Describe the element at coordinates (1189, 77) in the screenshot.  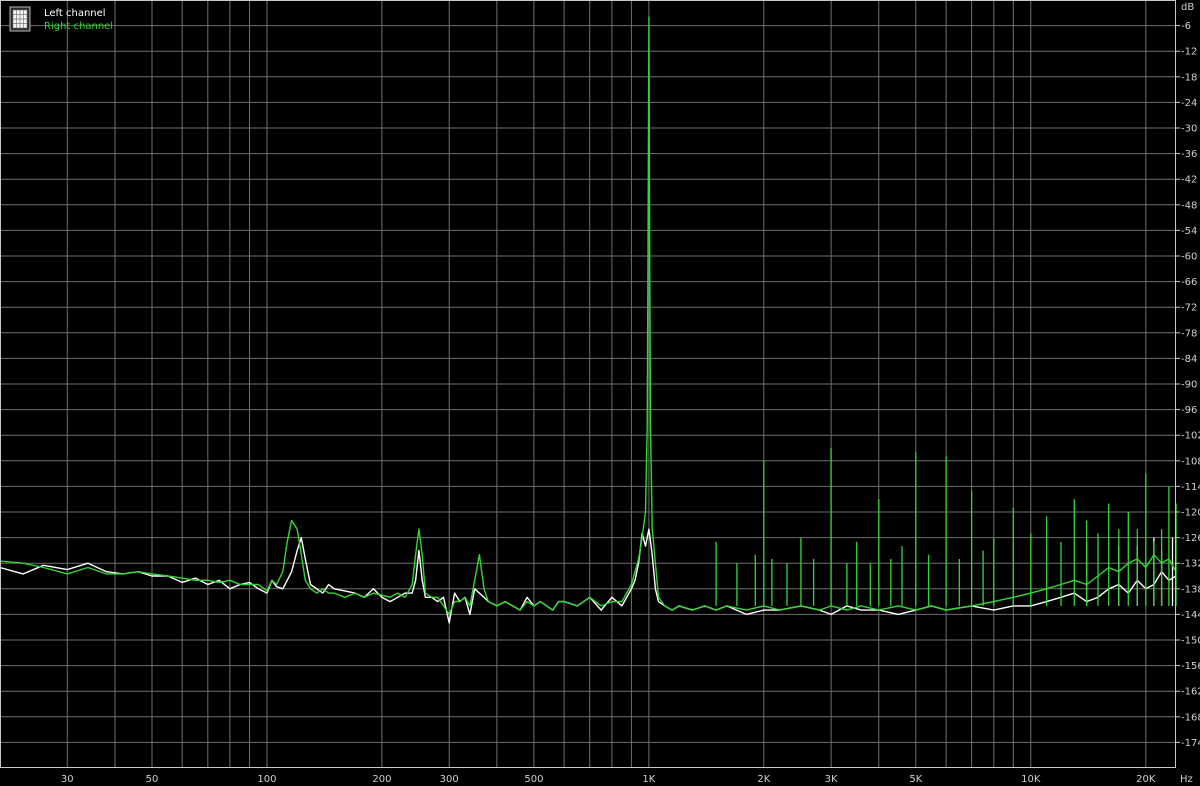
I see `y-tick-label: -18` at that location.